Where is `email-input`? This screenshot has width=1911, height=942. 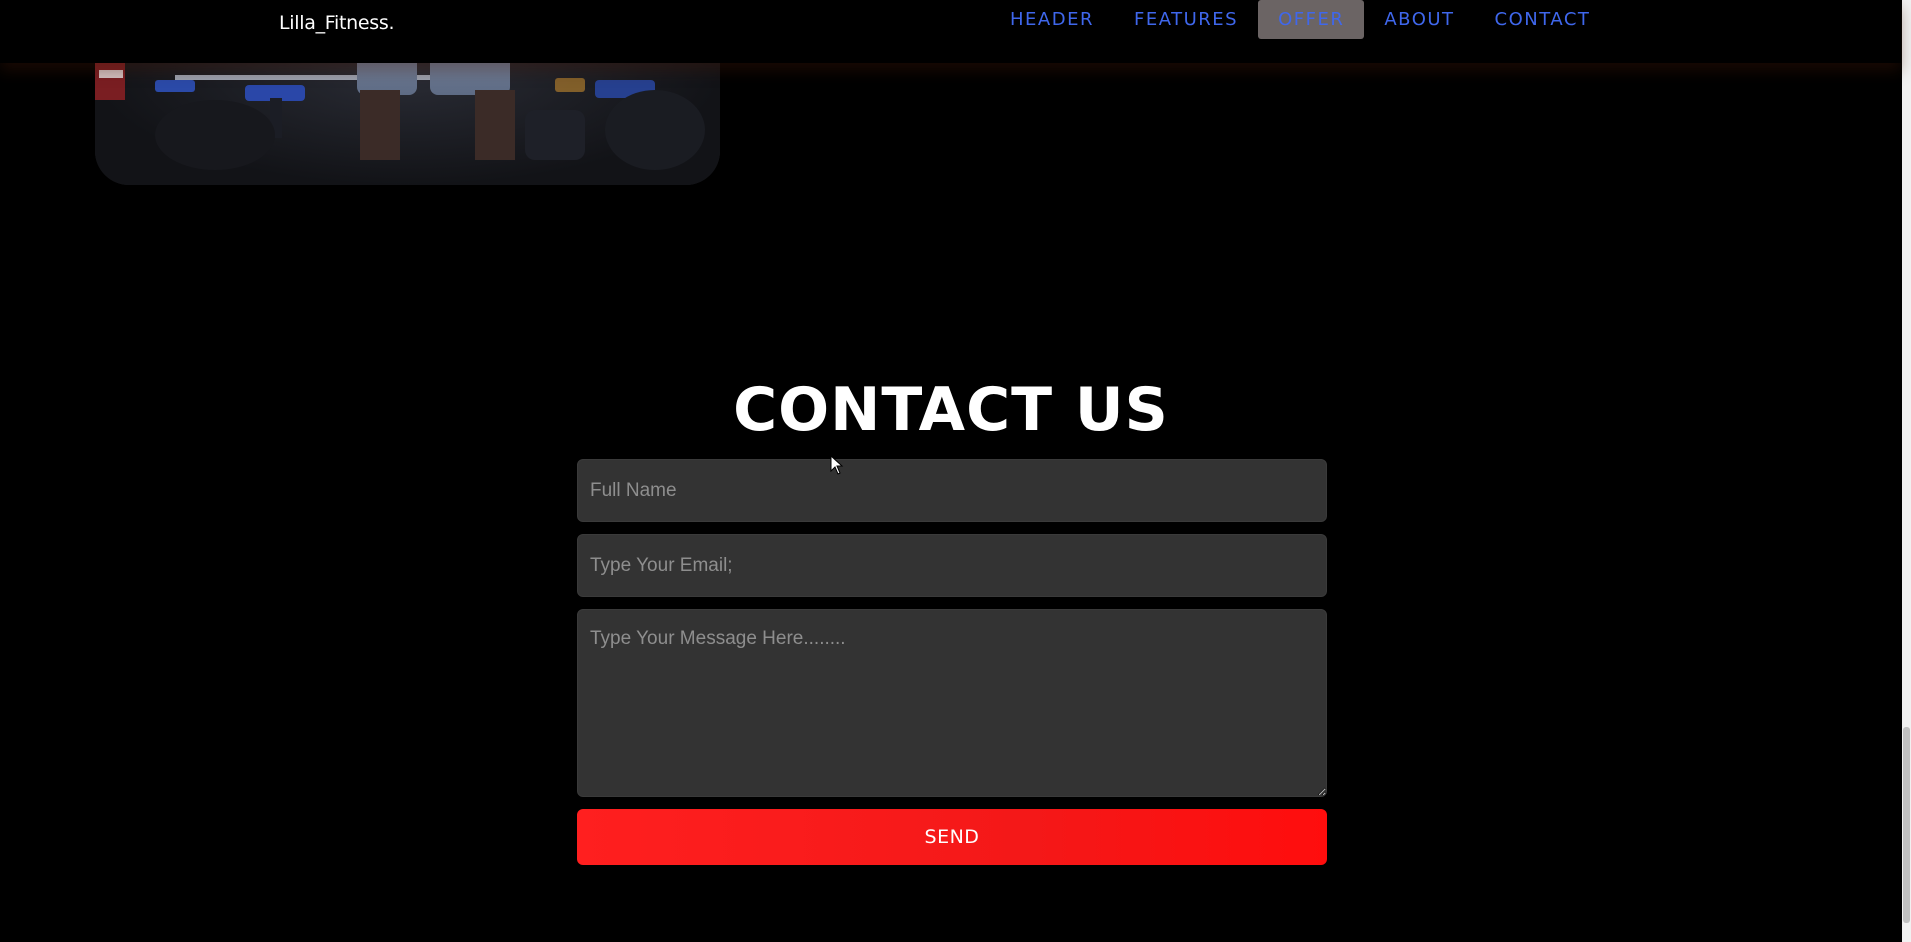
email-input is located at coordinates (952, 565).